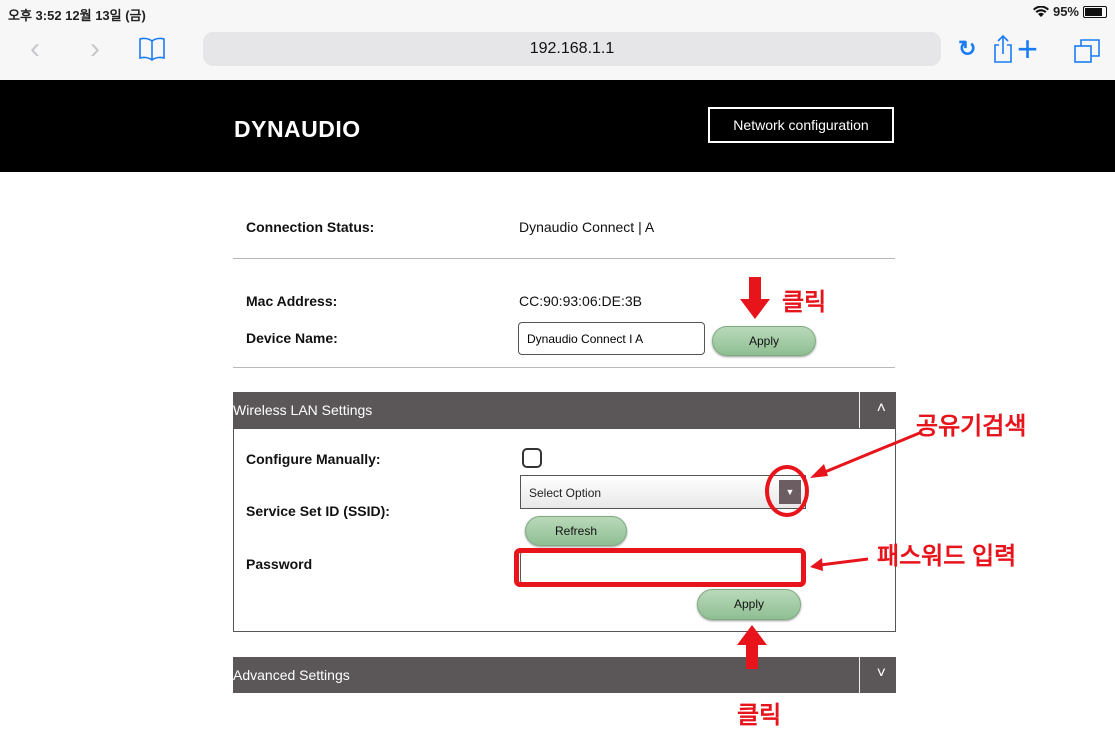 The width and height of the screenshot is (1115, 730). Describe the element at coordinates (1027, 49) in the screenshot. I see `new-tab-icon: +` at that location.